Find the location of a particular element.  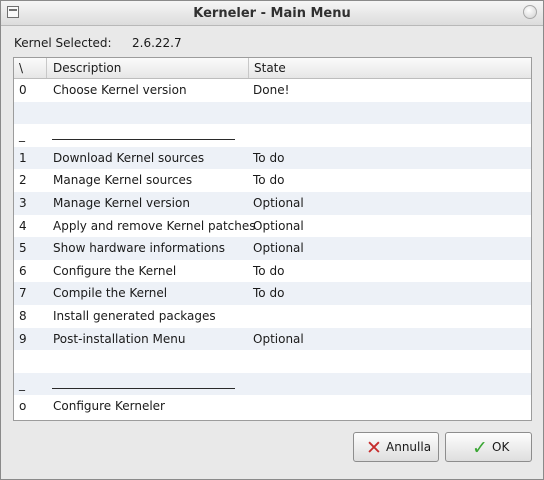

row-number: 1 is located at coordinates (23, 157).